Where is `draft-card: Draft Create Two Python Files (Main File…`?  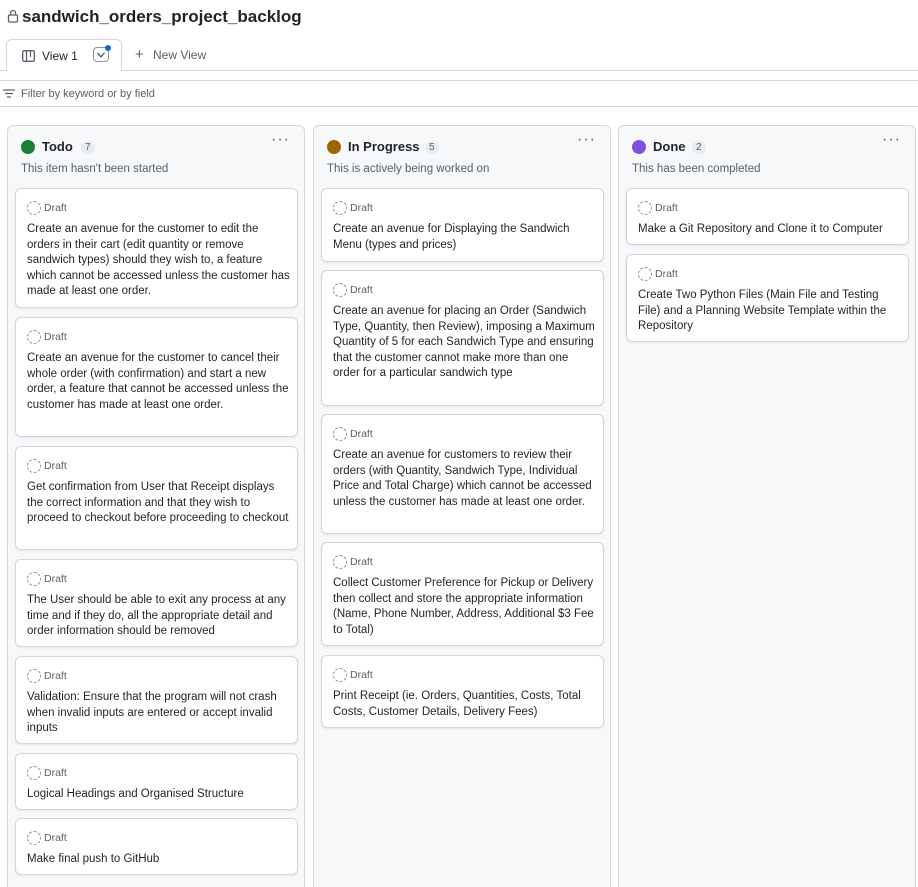 draft-card: Draft Create Two Python Files (Main File… is located at coordinates (767, 298).